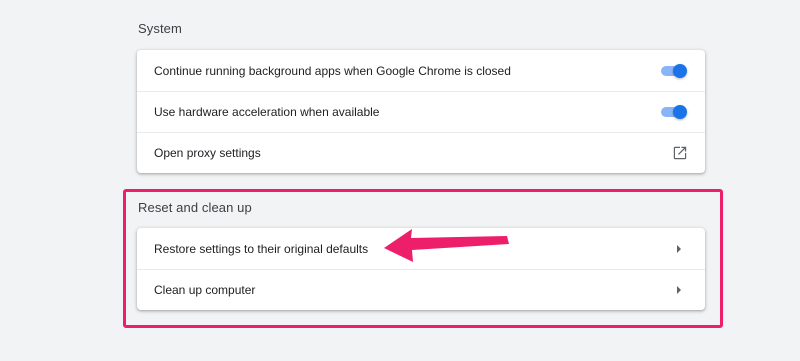 This screenshot has height=361, width=800. Describe the element at coordinates (160, 28) in the screenshot. I see `system-section-title: System` at that location.